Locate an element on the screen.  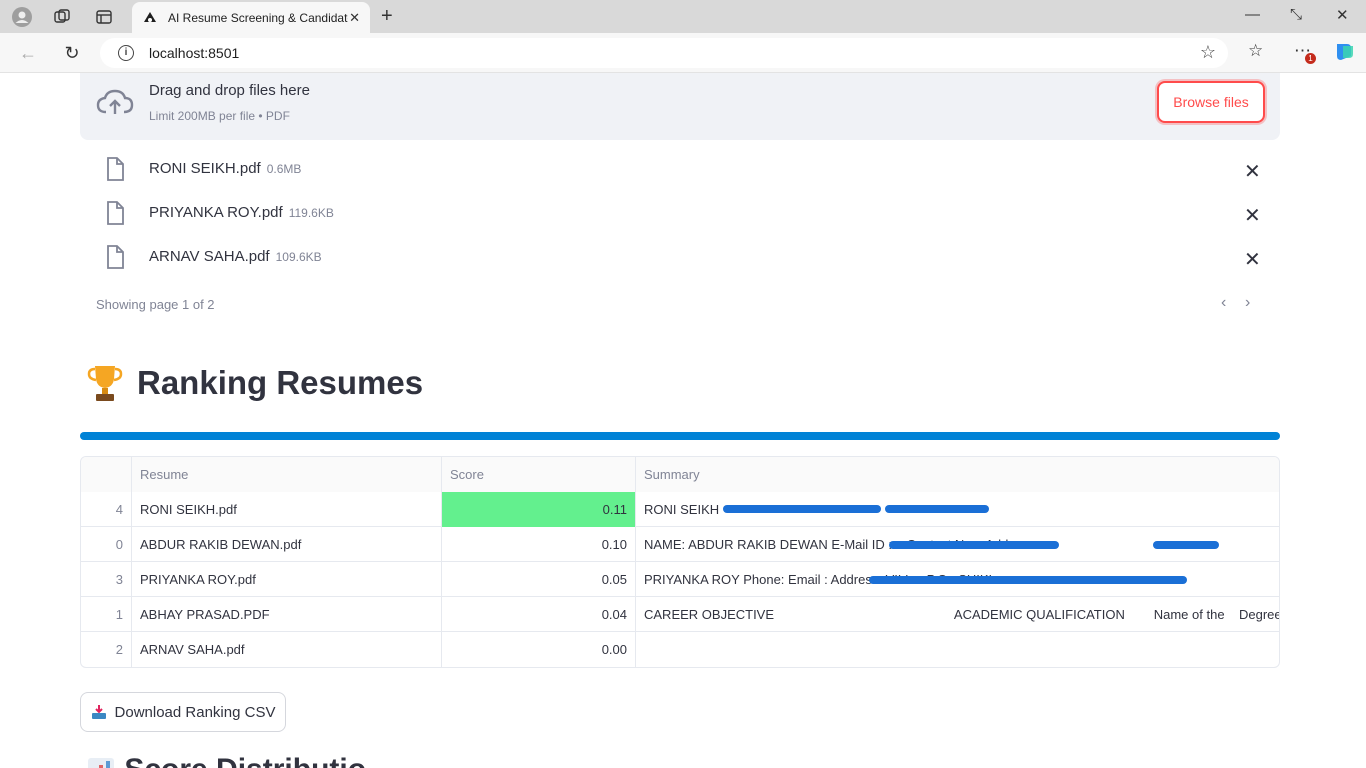
file-name: PRIYANKA ROY.pdf is located at coordinates (216, 212).